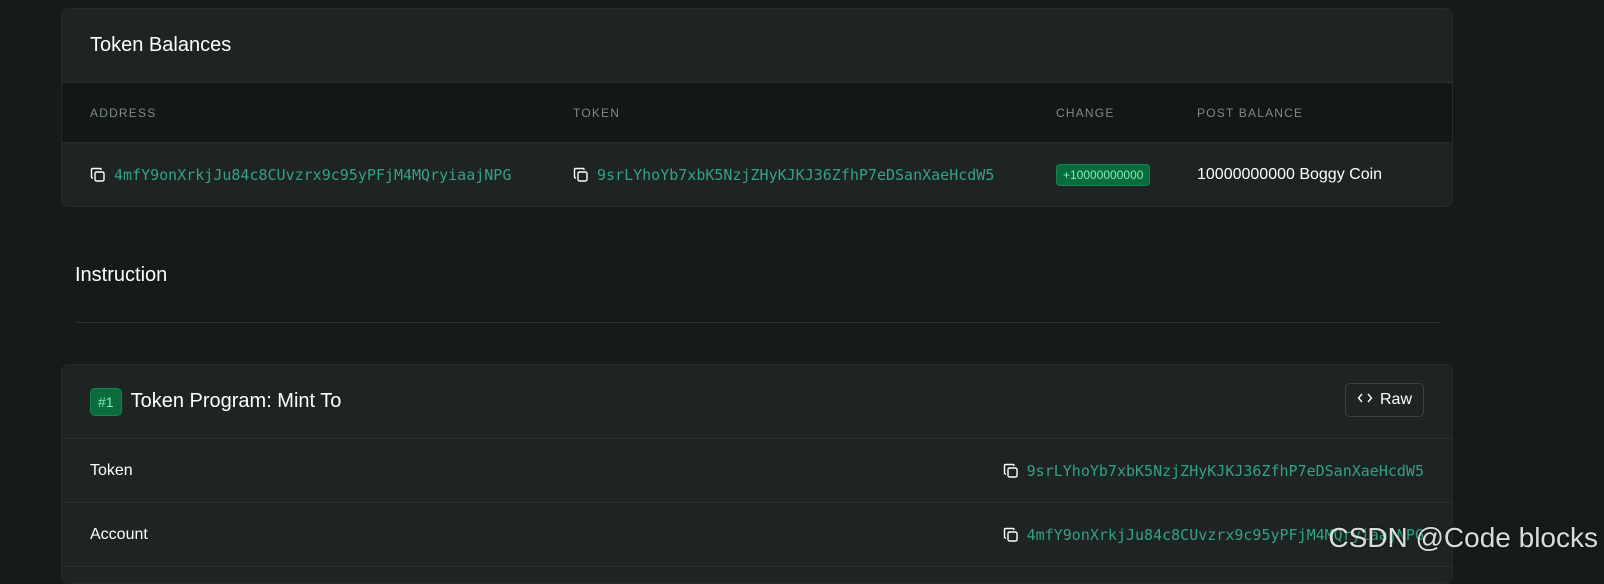 This screenshot has width=1604, height=584. I want to click on column-header-token: TOKEN, so click(597, 113).